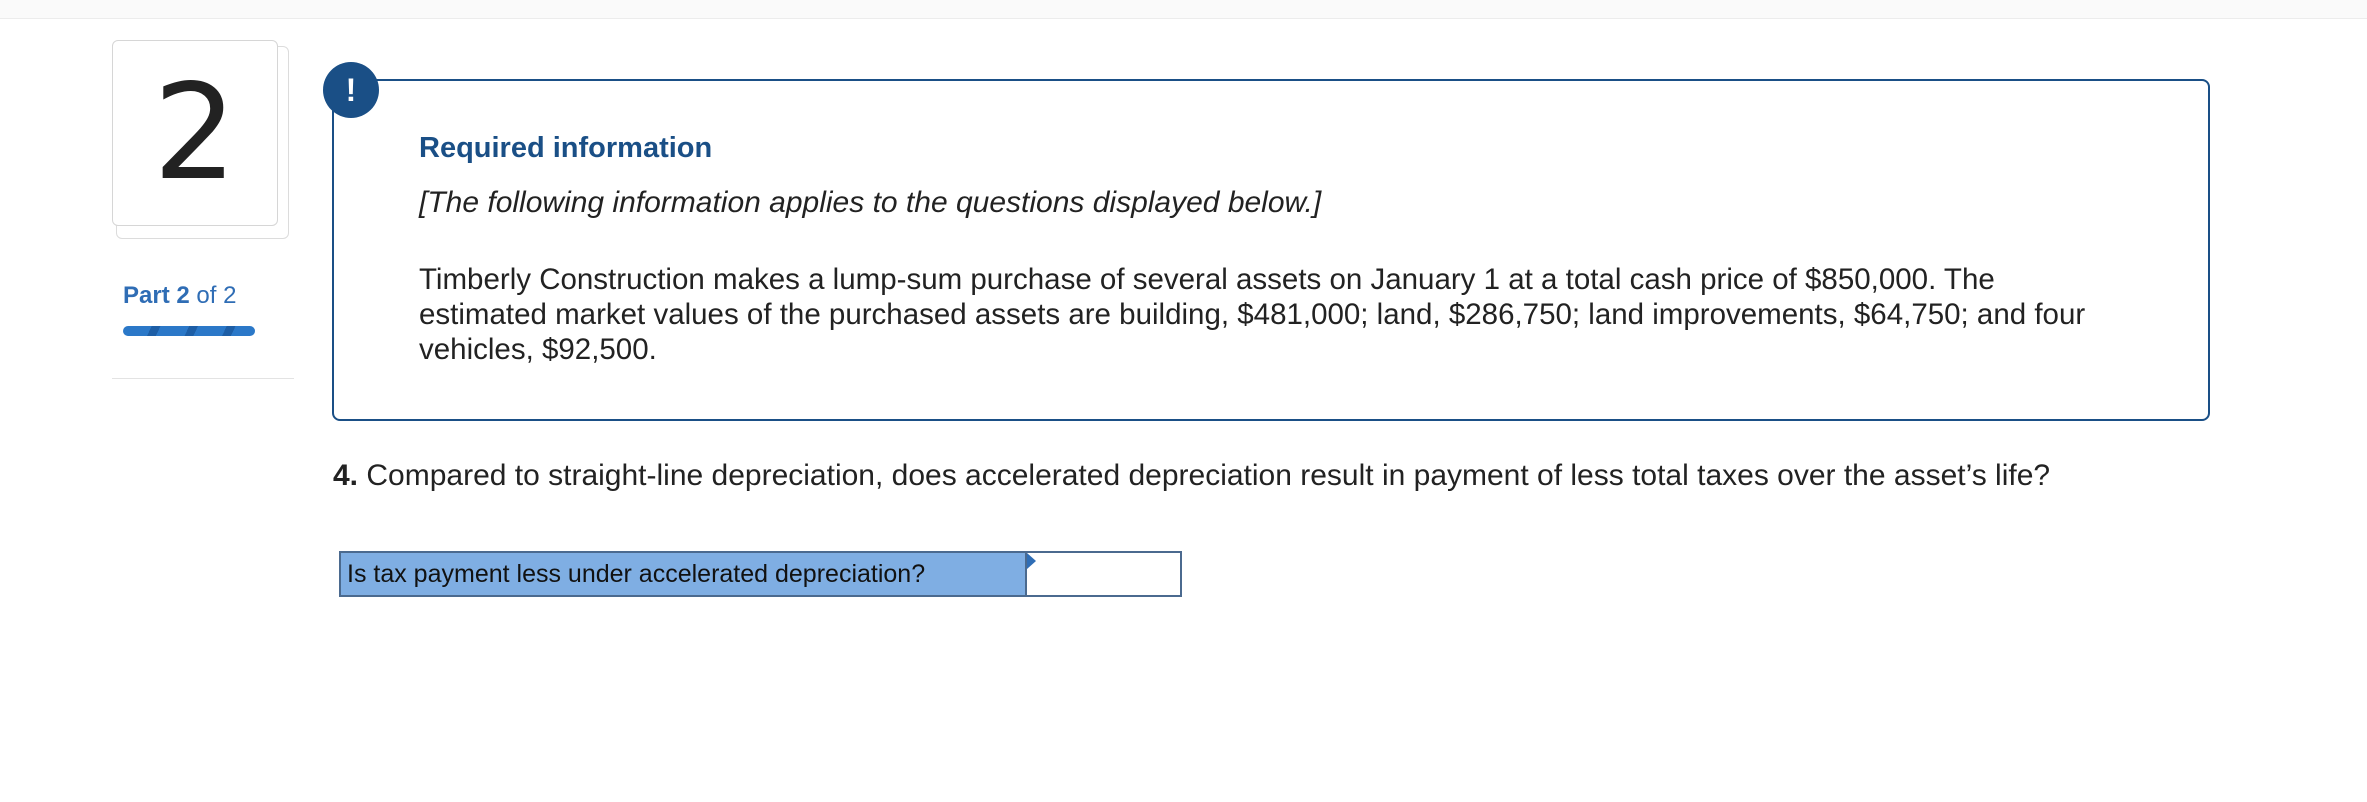  I want to click on dropdown-marker-icon, so click(1031, 561).